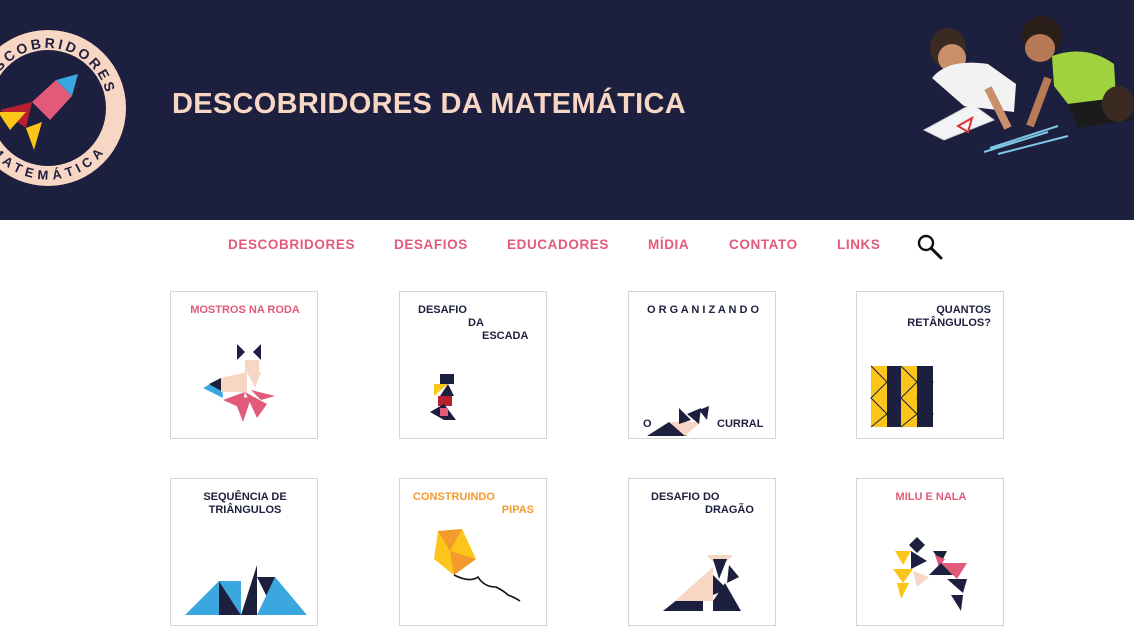  I want to click on rectangles-grid-icon, so click(902, 396).